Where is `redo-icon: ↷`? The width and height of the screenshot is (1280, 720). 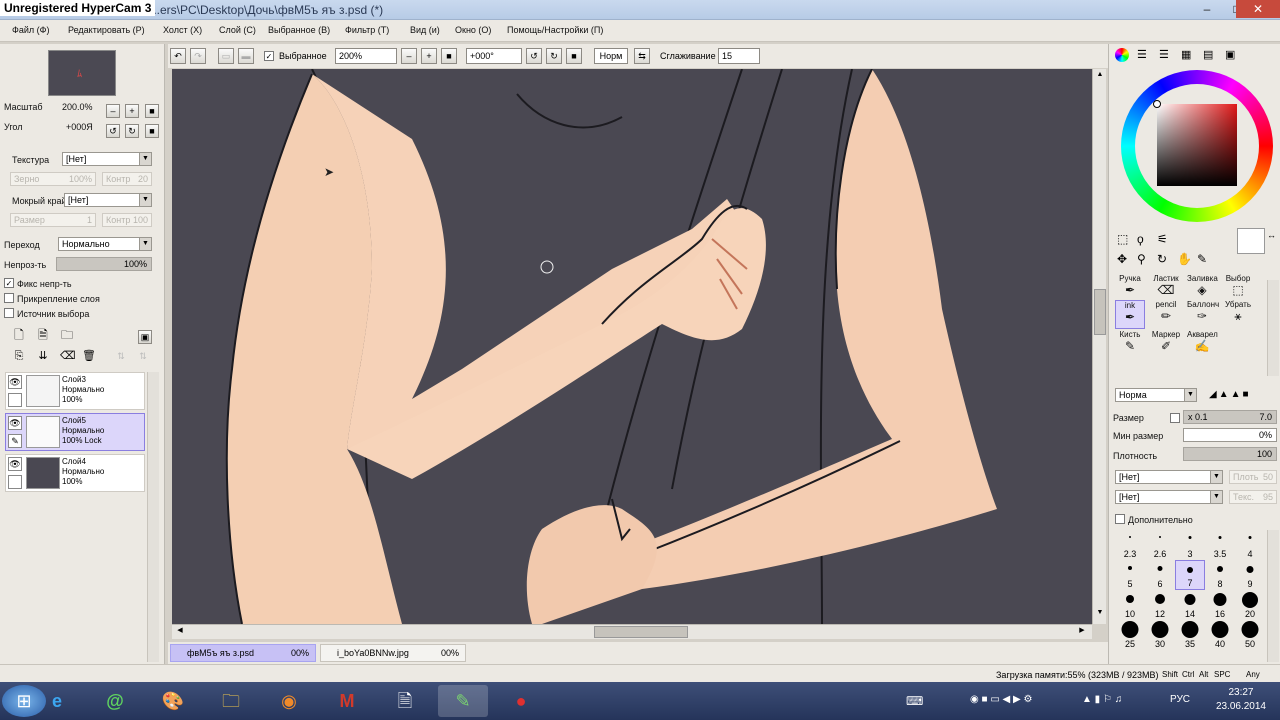
redo-icon: ↷ is located at coordinates (198, 56).